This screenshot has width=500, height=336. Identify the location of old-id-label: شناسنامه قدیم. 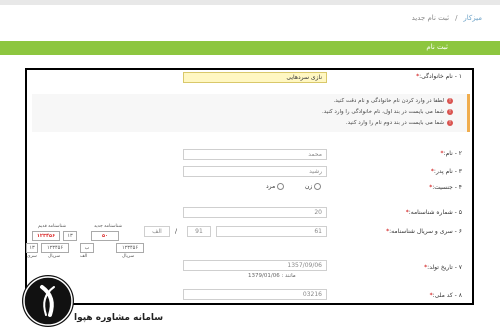
(52, 226).